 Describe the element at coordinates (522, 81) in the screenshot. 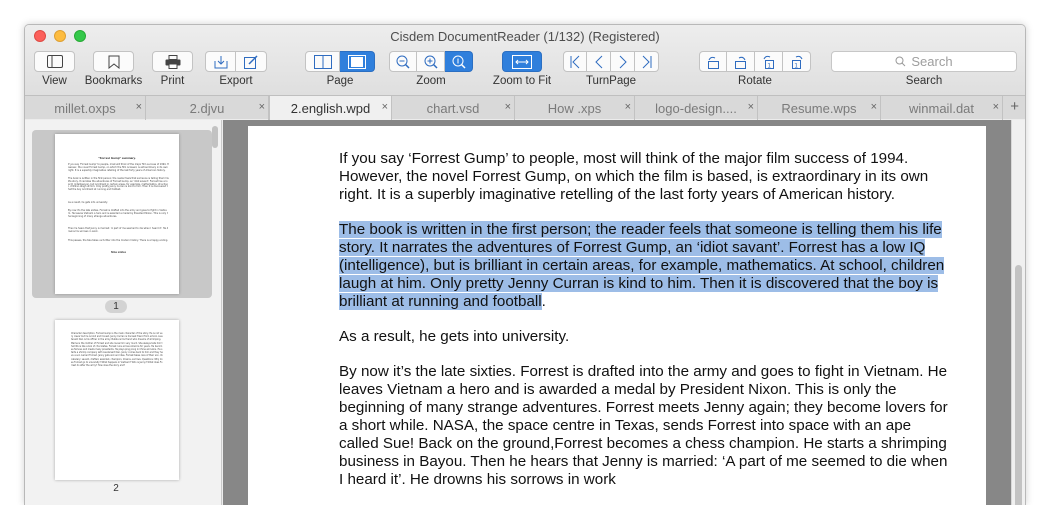

I see `zoom-to-fit-label: Zoom to Fit` at that location.